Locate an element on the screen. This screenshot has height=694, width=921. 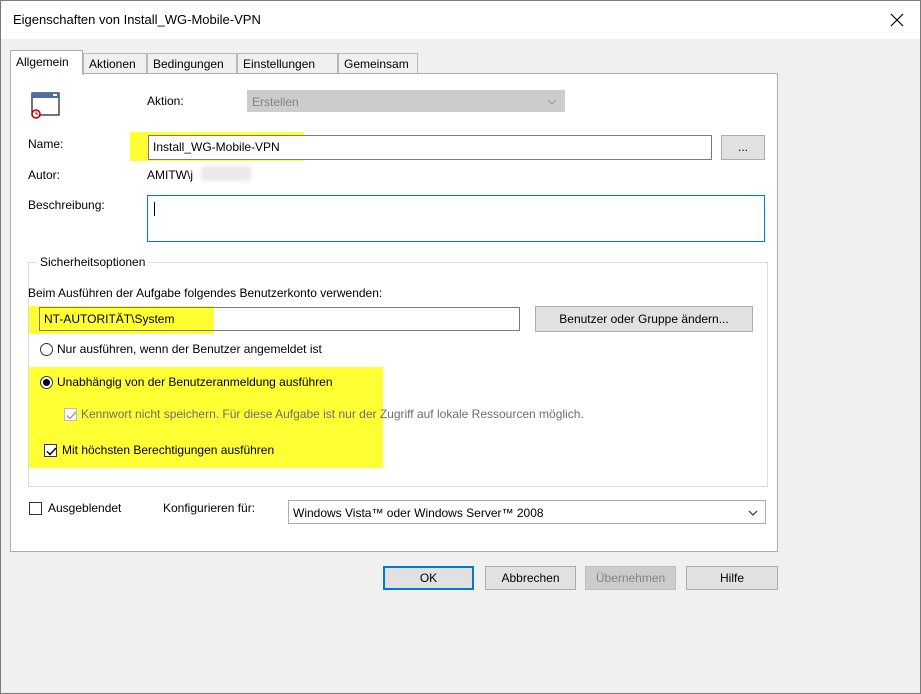
configure-label: Konfigurieren für: is located at coordinates (209, 508).